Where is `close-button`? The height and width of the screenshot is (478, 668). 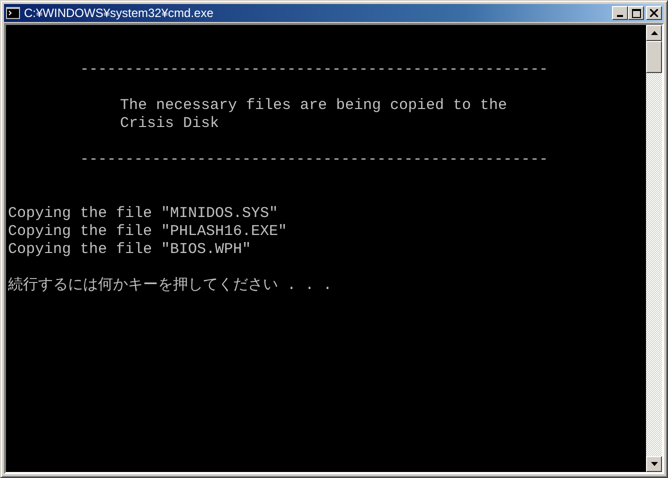
close-button is located at coordinates (654, 13).